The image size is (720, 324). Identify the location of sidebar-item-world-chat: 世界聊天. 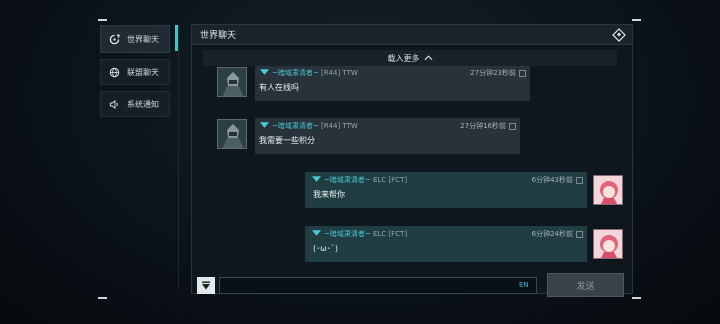
(135, 39).